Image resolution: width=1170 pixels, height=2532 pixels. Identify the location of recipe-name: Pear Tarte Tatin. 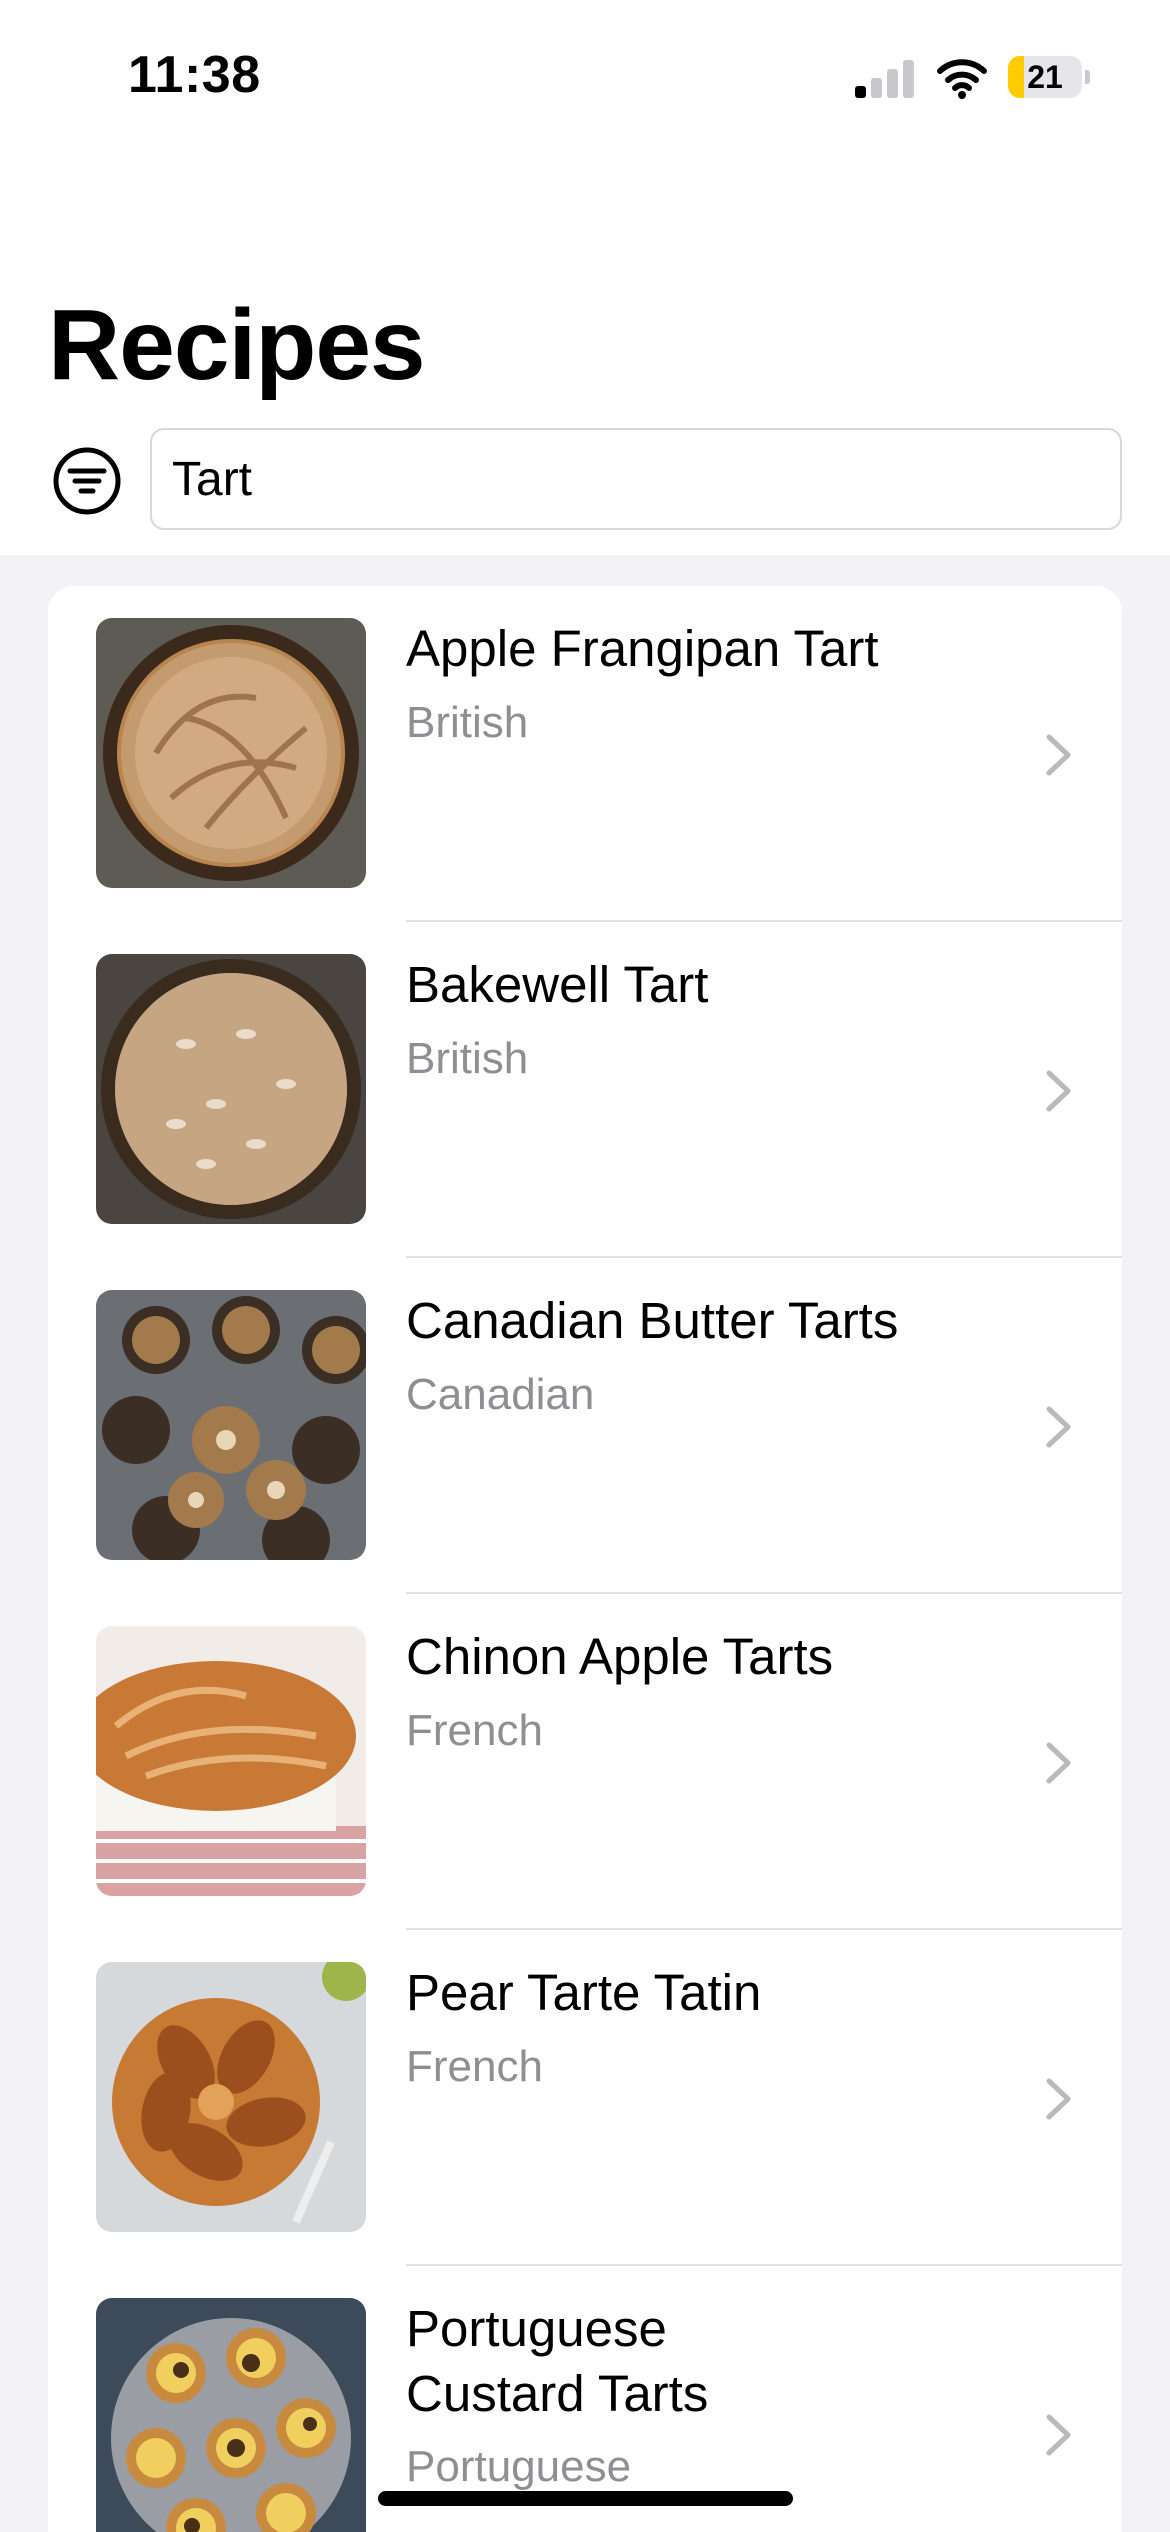
(584, 1992).